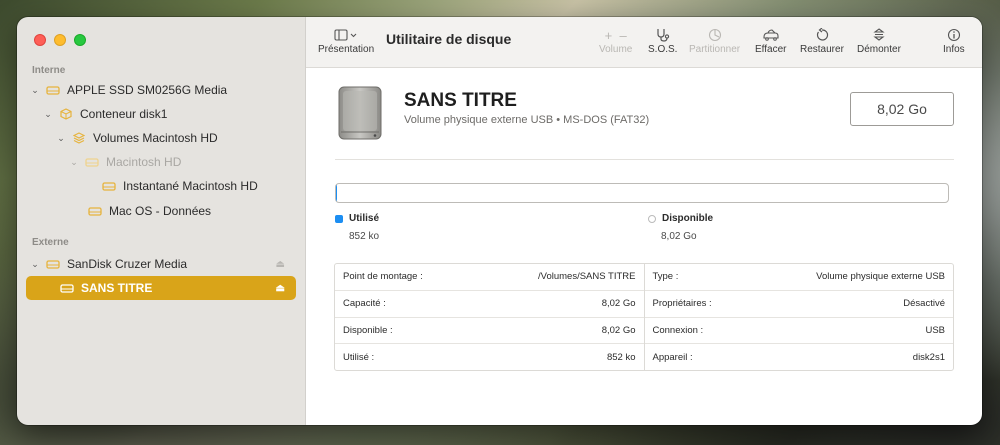 Image resolution: width=1000 pixels, height=445 pixels. I want to click on unmount-button: Démonter, so click(879, 40).